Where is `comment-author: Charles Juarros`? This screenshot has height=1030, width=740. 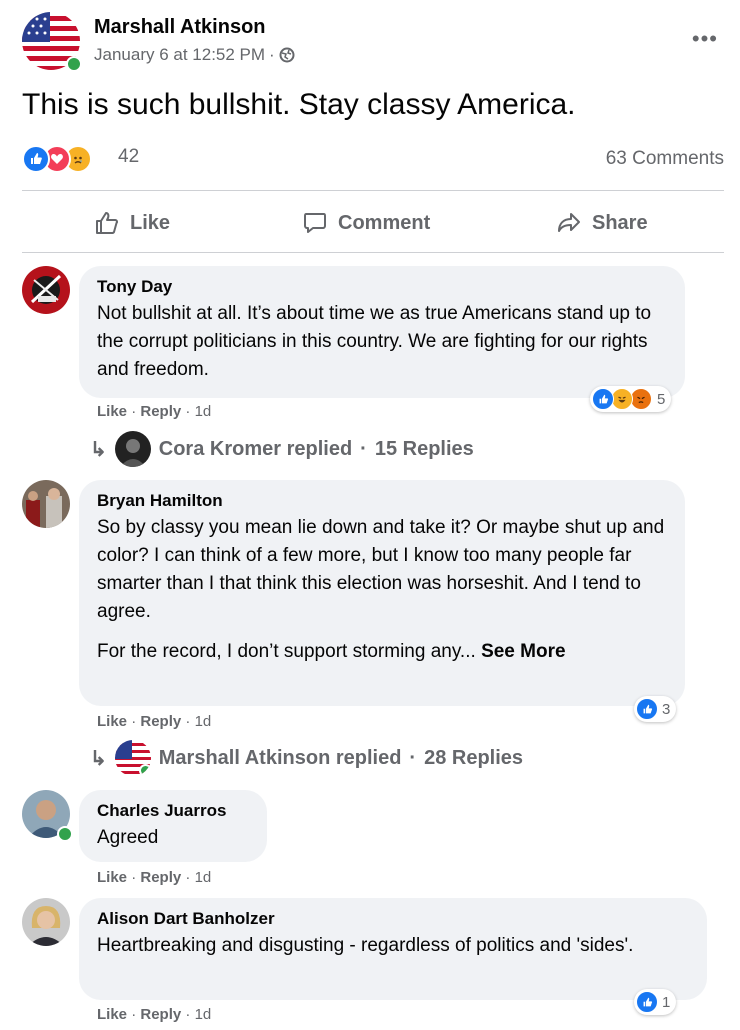 comment-author: Charles Juarros is located at coordinates (173, 811).